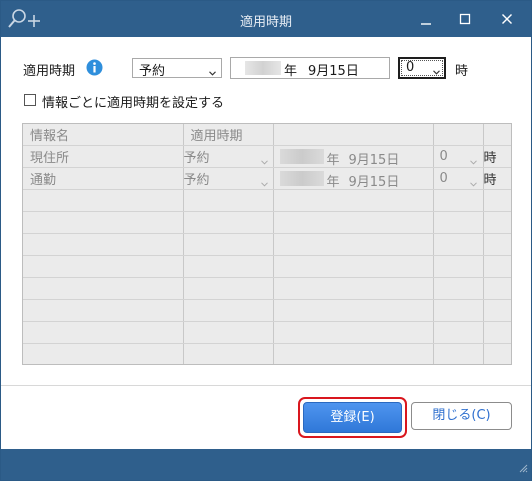  I want to click on close-button: 閉じる(C), so click(461, 416).